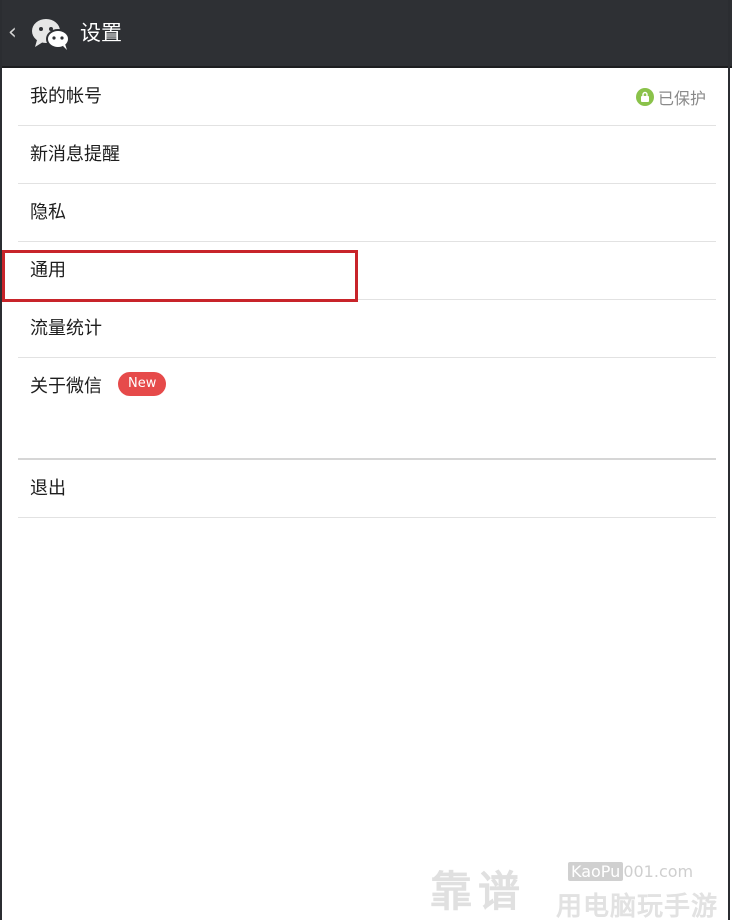 The height and width of the screenshot is (923, 732). What do you see at coordinates (367, 213) in the screenshot?
I see `settings-item-privacy: 隐私` at bounding box center [367, 213].